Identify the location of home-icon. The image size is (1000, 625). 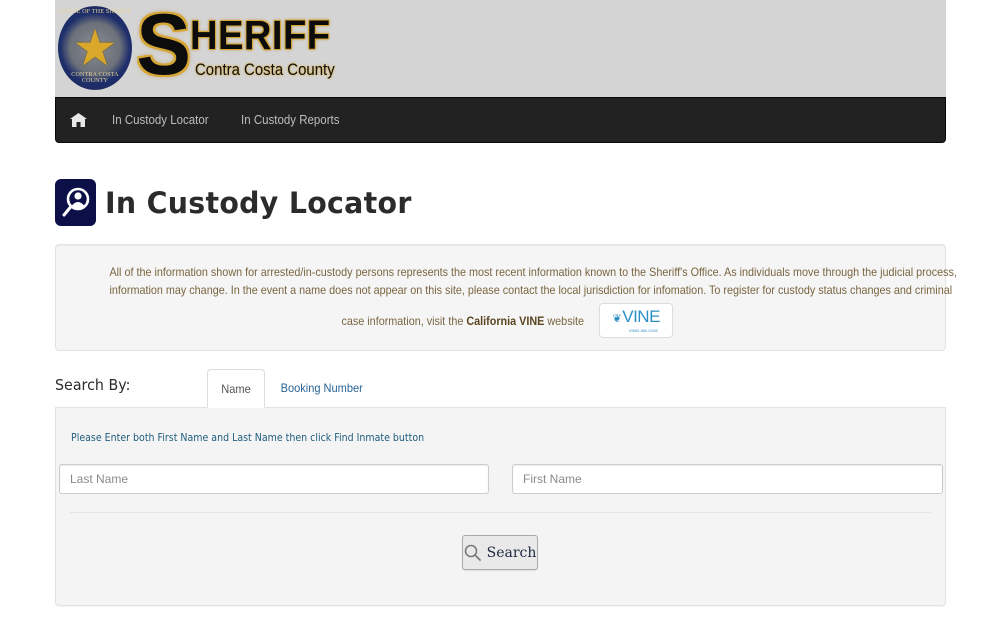
(78, 120).